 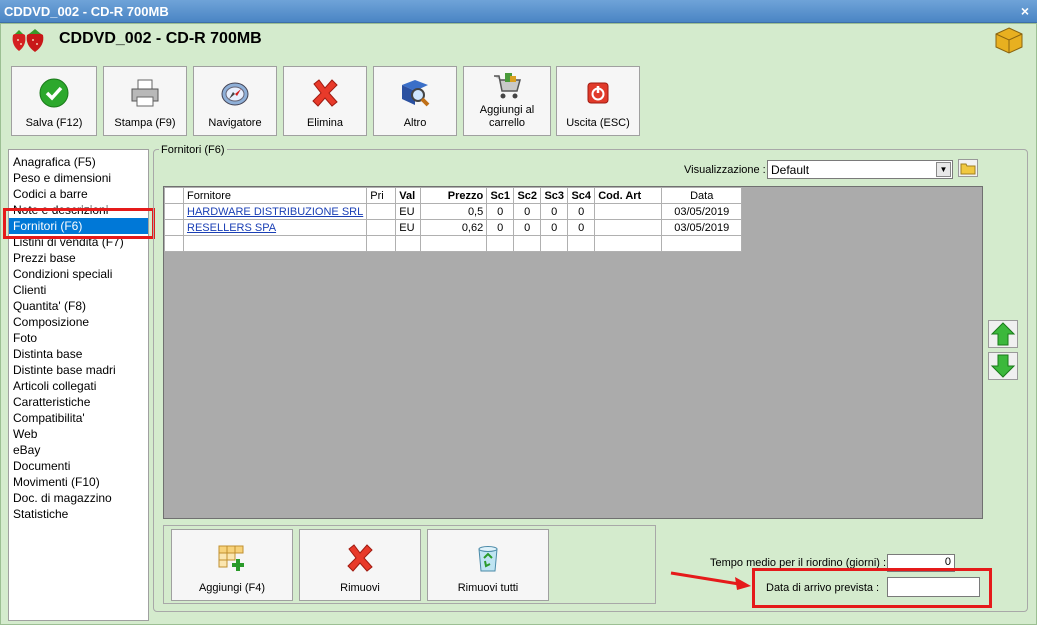 I want to click on col-sc3: Sc3, so click(x=554, y=195).